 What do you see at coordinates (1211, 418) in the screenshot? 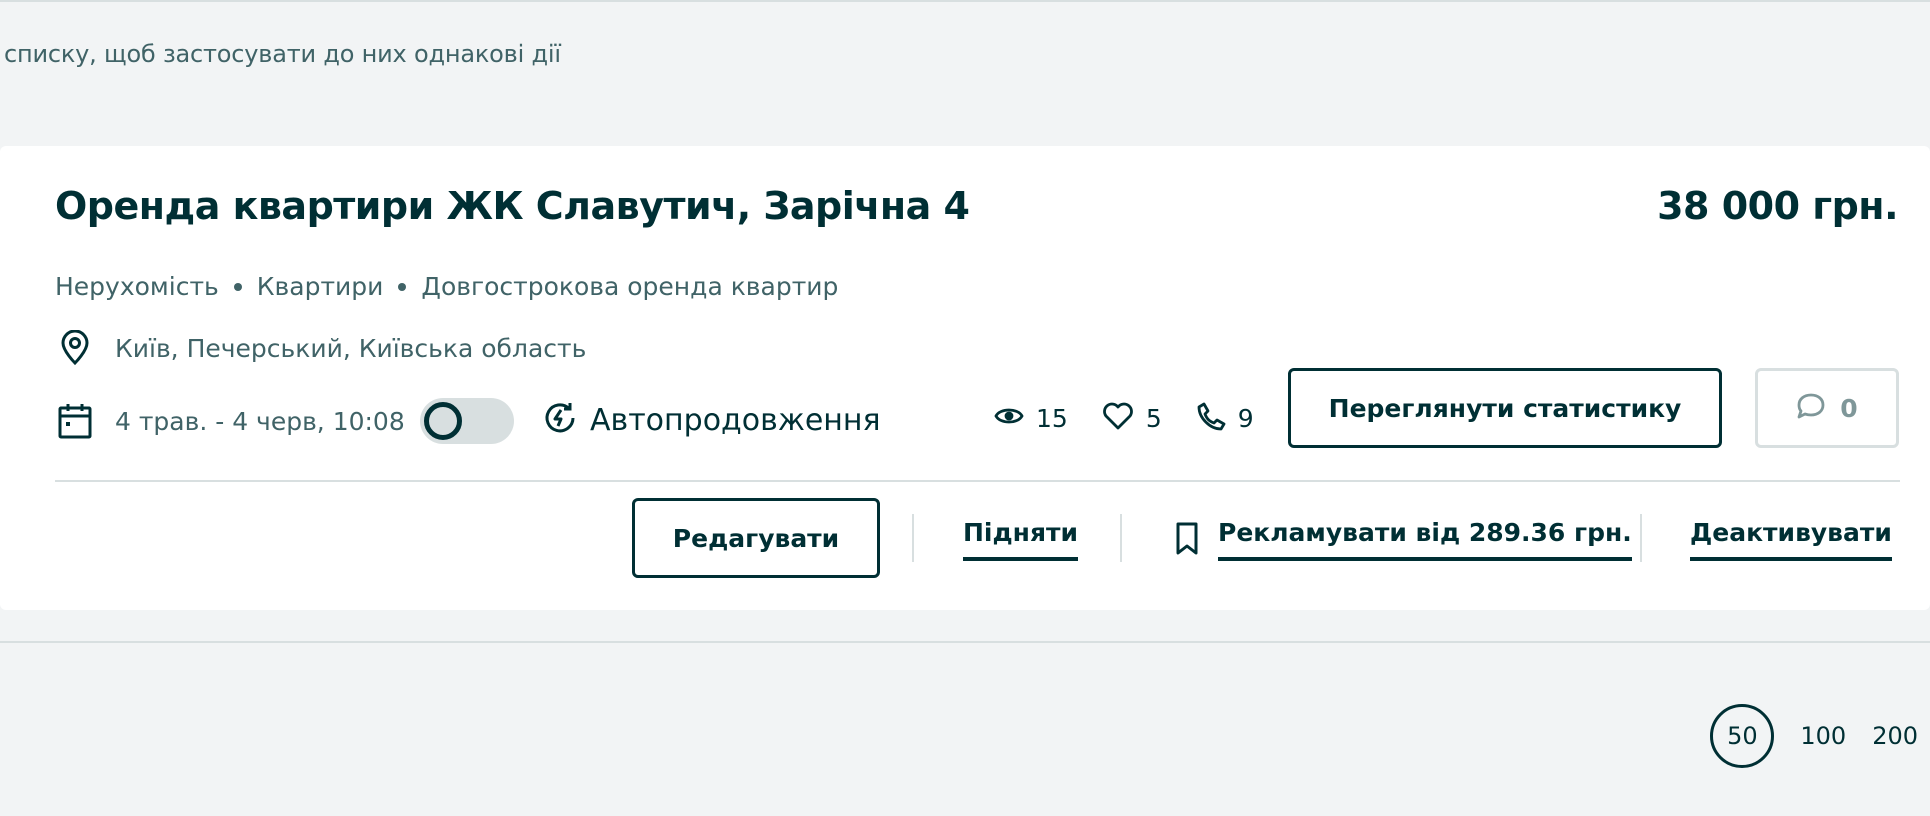
I see `phone-icon` at bounding box center [1211, 418].